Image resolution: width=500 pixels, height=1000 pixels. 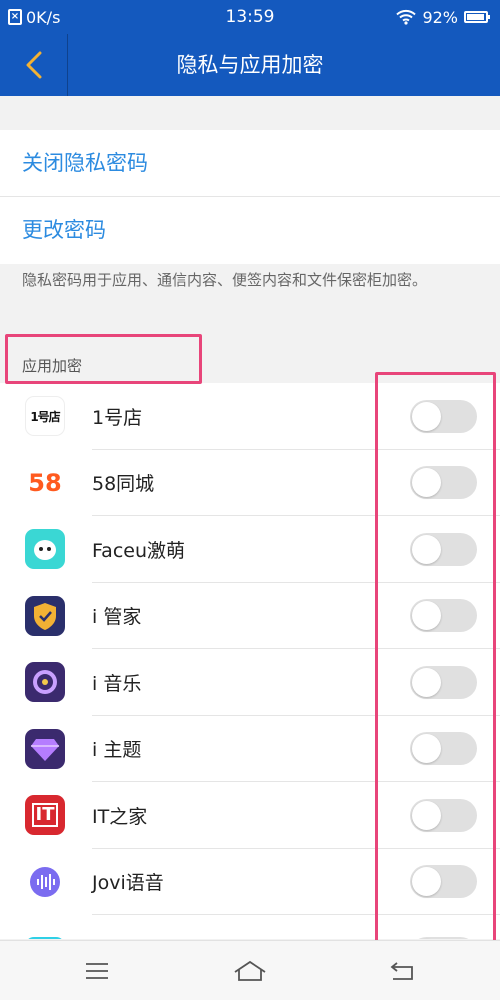 What do you see at coordinates (45, 416) in the screenshot?
I see `yhd-icon: 1号店` at bounding box center [45, 416].